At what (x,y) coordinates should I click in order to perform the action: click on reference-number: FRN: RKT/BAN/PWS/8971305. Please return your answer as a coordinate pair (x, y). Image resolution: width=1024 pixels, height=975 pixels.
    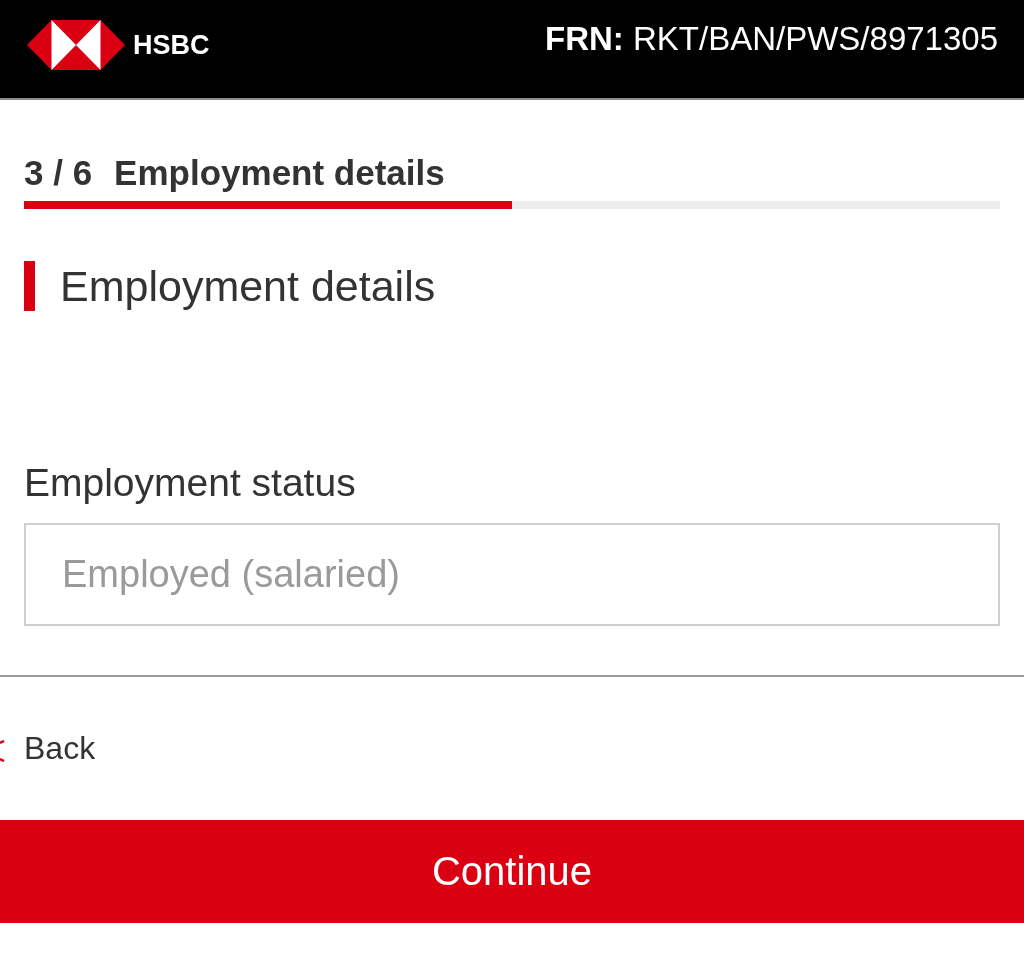
    Looking at the image, I should click on (771, 39).